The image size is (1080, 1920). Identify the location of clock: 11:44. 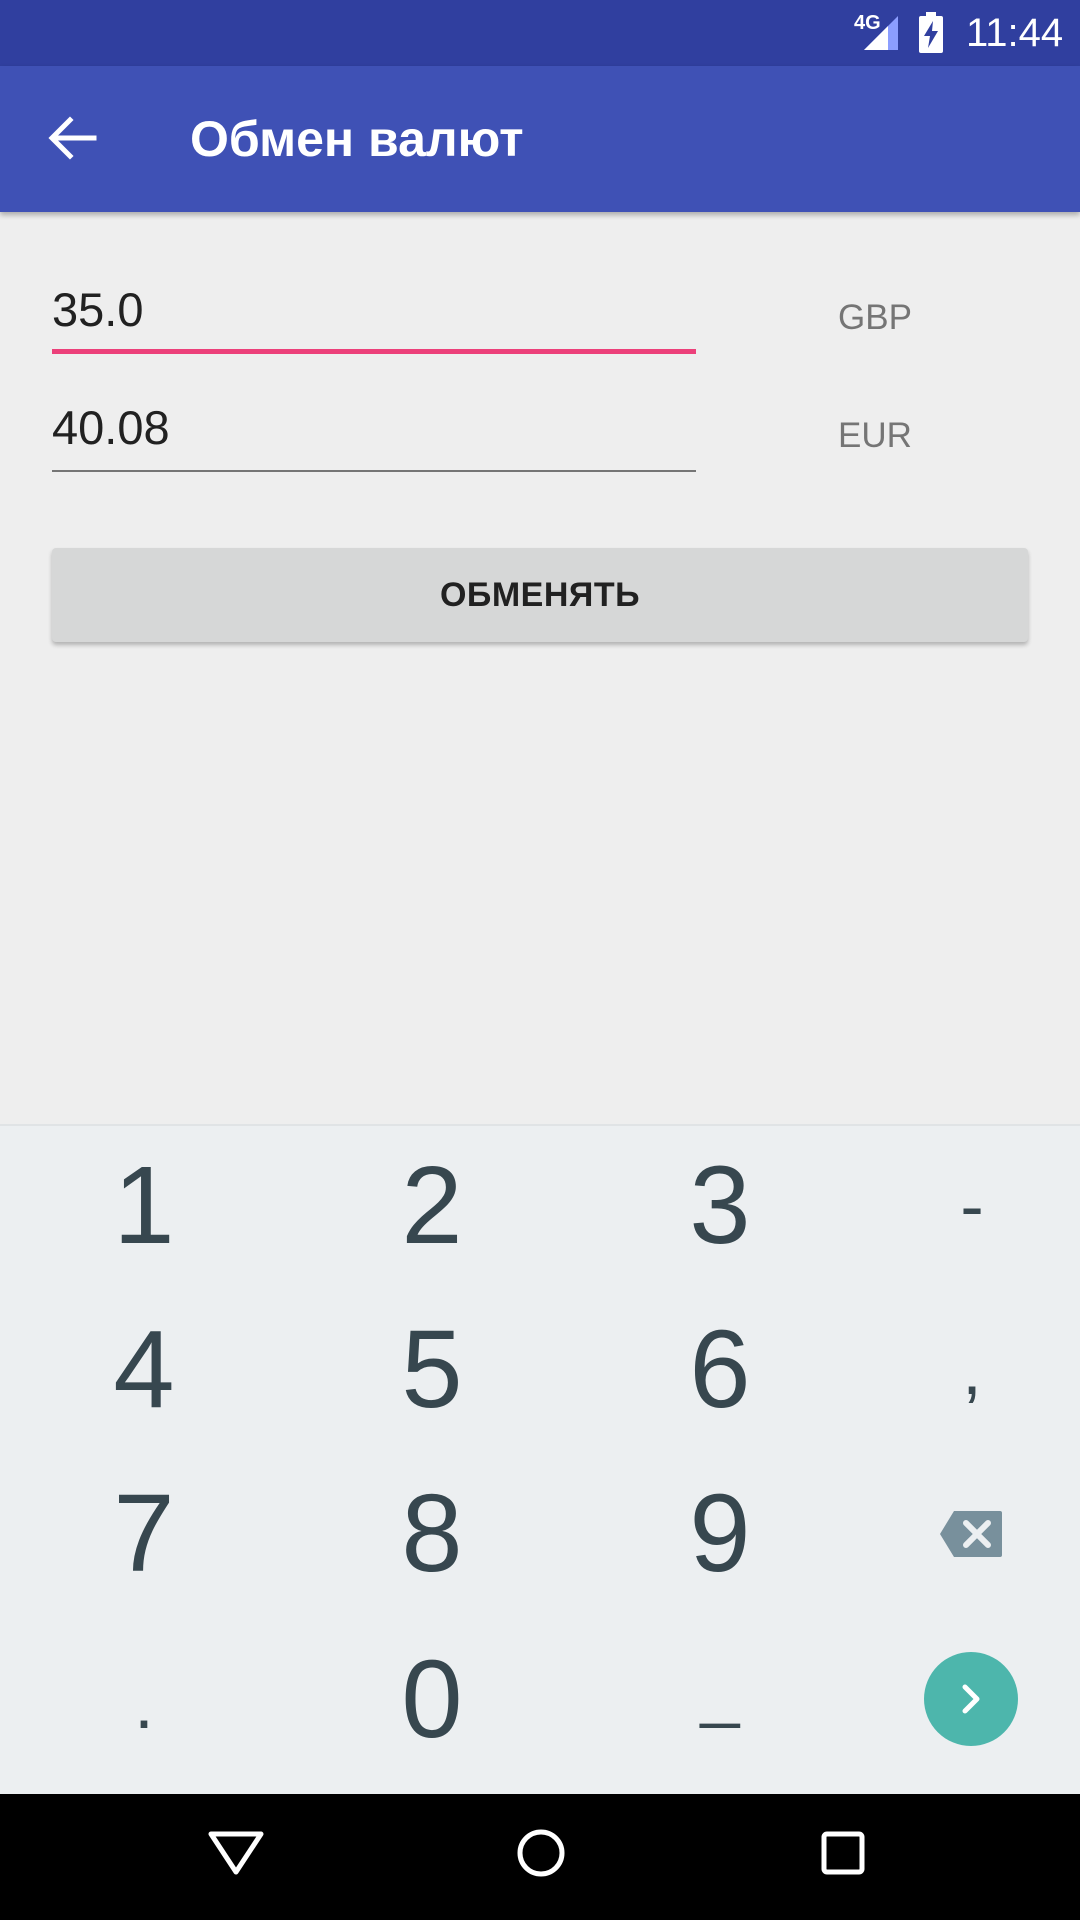
(1015, 33).